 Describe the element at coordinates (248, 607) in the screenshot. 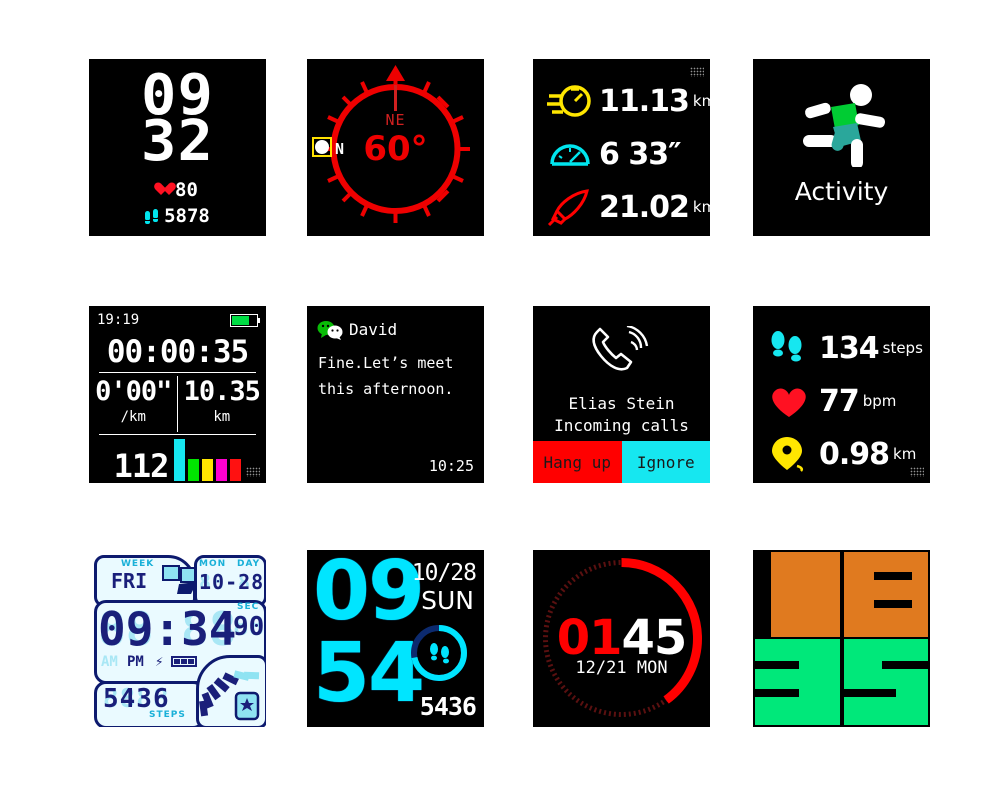

I see `sec-label: SEC` at that location.